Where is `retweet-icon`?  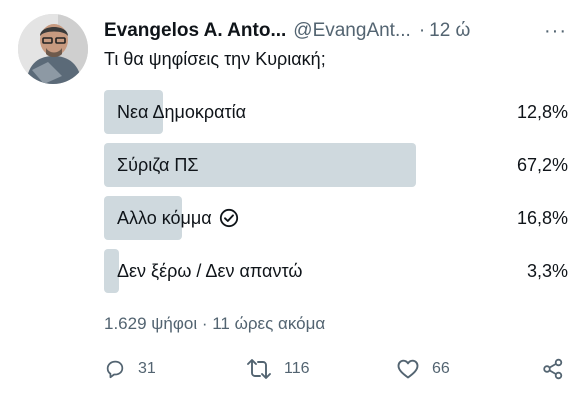
retweet-icon is located at coordinates (259, 369).